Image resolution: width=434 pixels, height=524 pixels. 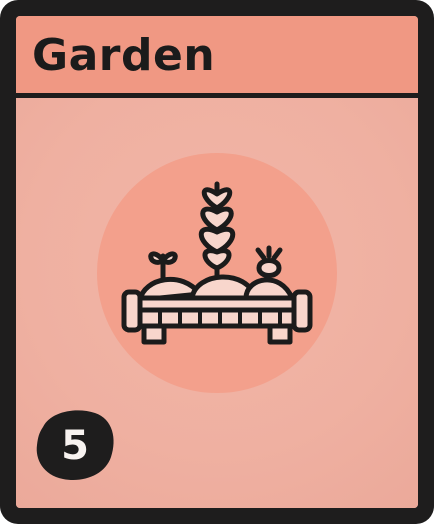 What do you see at coordinates (217, 57) in the screenshot?
I see `card-title-bar: Garden` at bounding box center [217, 57].